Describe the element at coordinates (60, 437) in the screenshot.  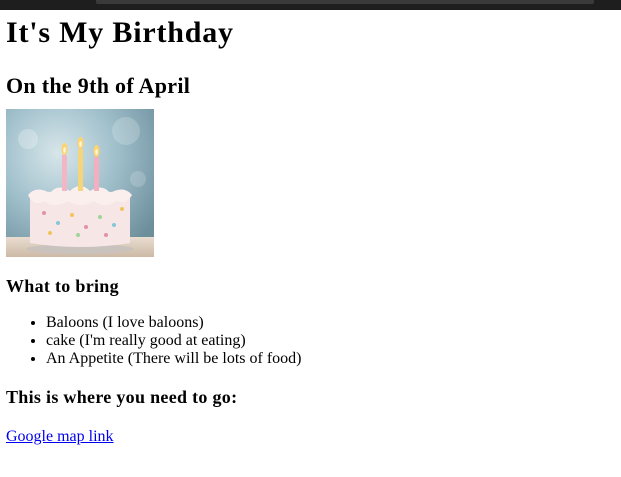
I see `google-map-link: Google map link` at that location.